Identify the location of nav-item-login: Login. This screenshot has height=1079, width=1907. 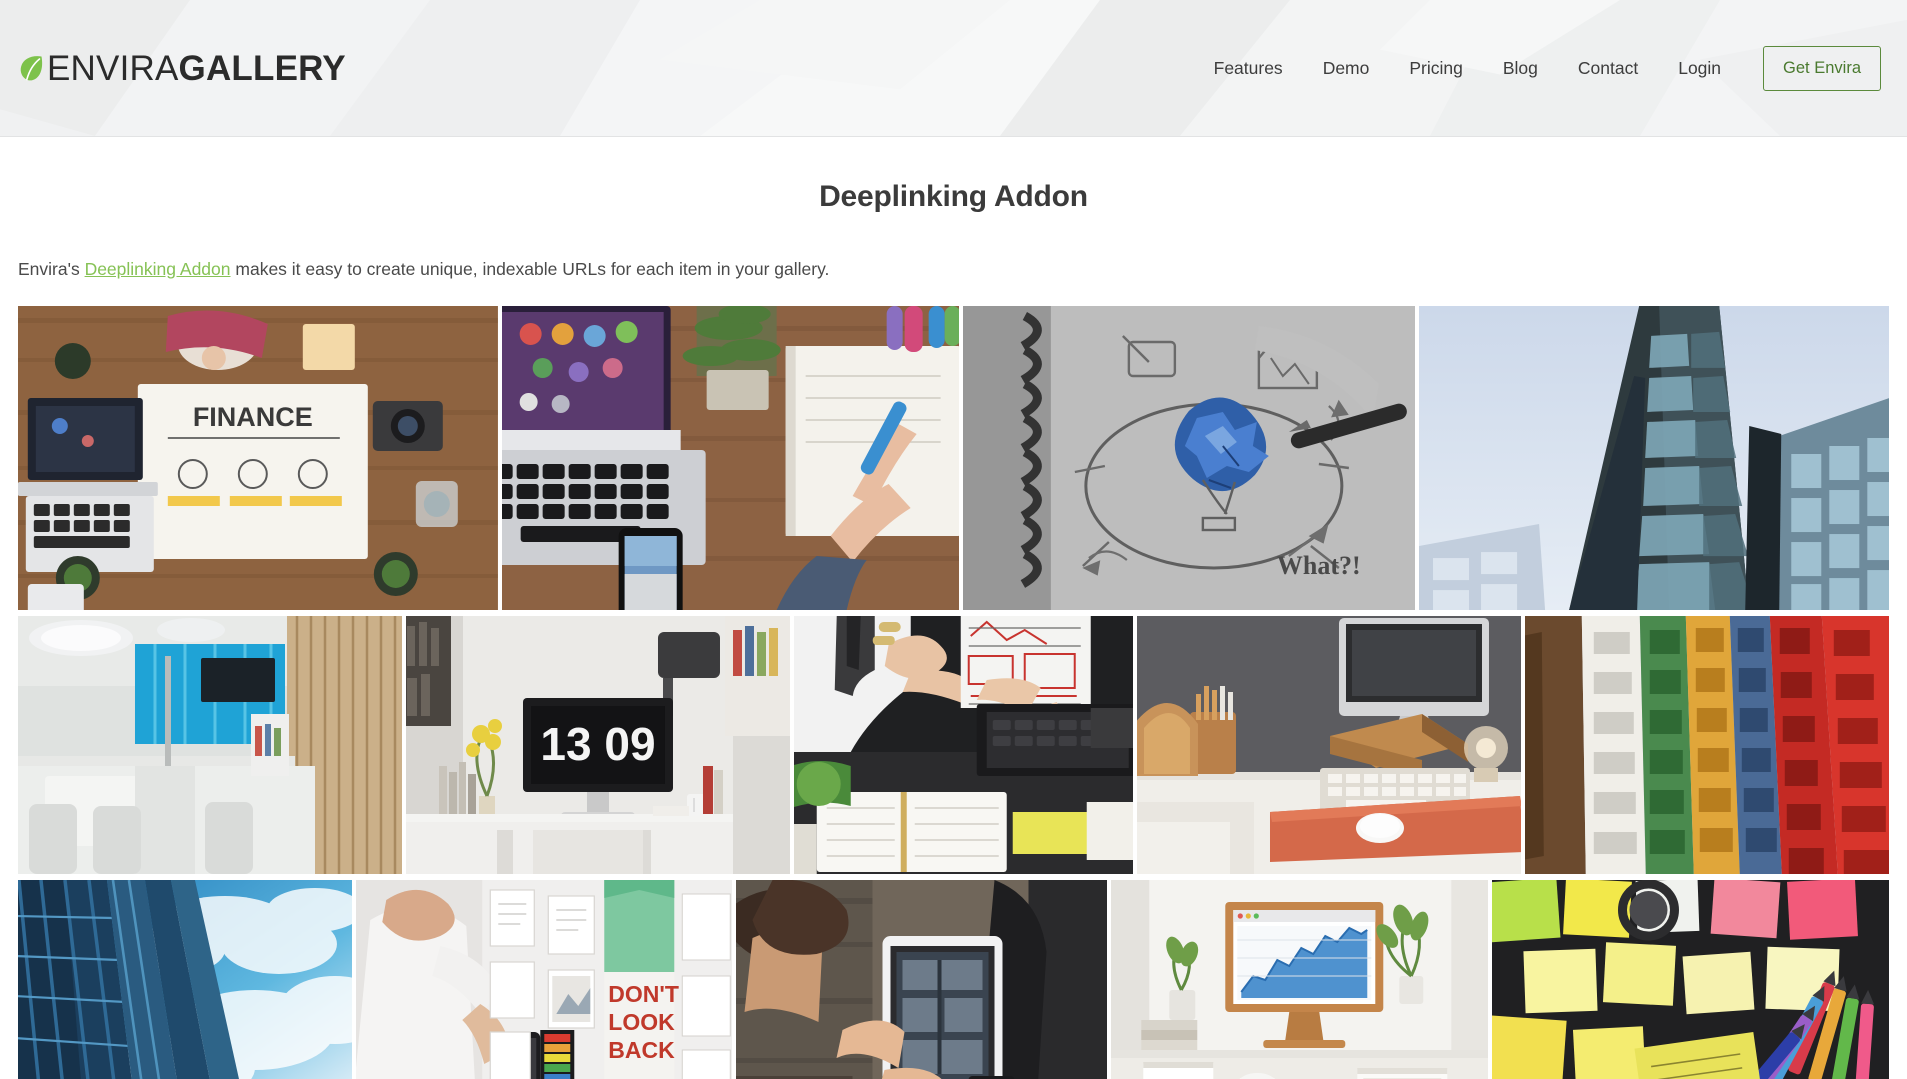
(1699, 68).